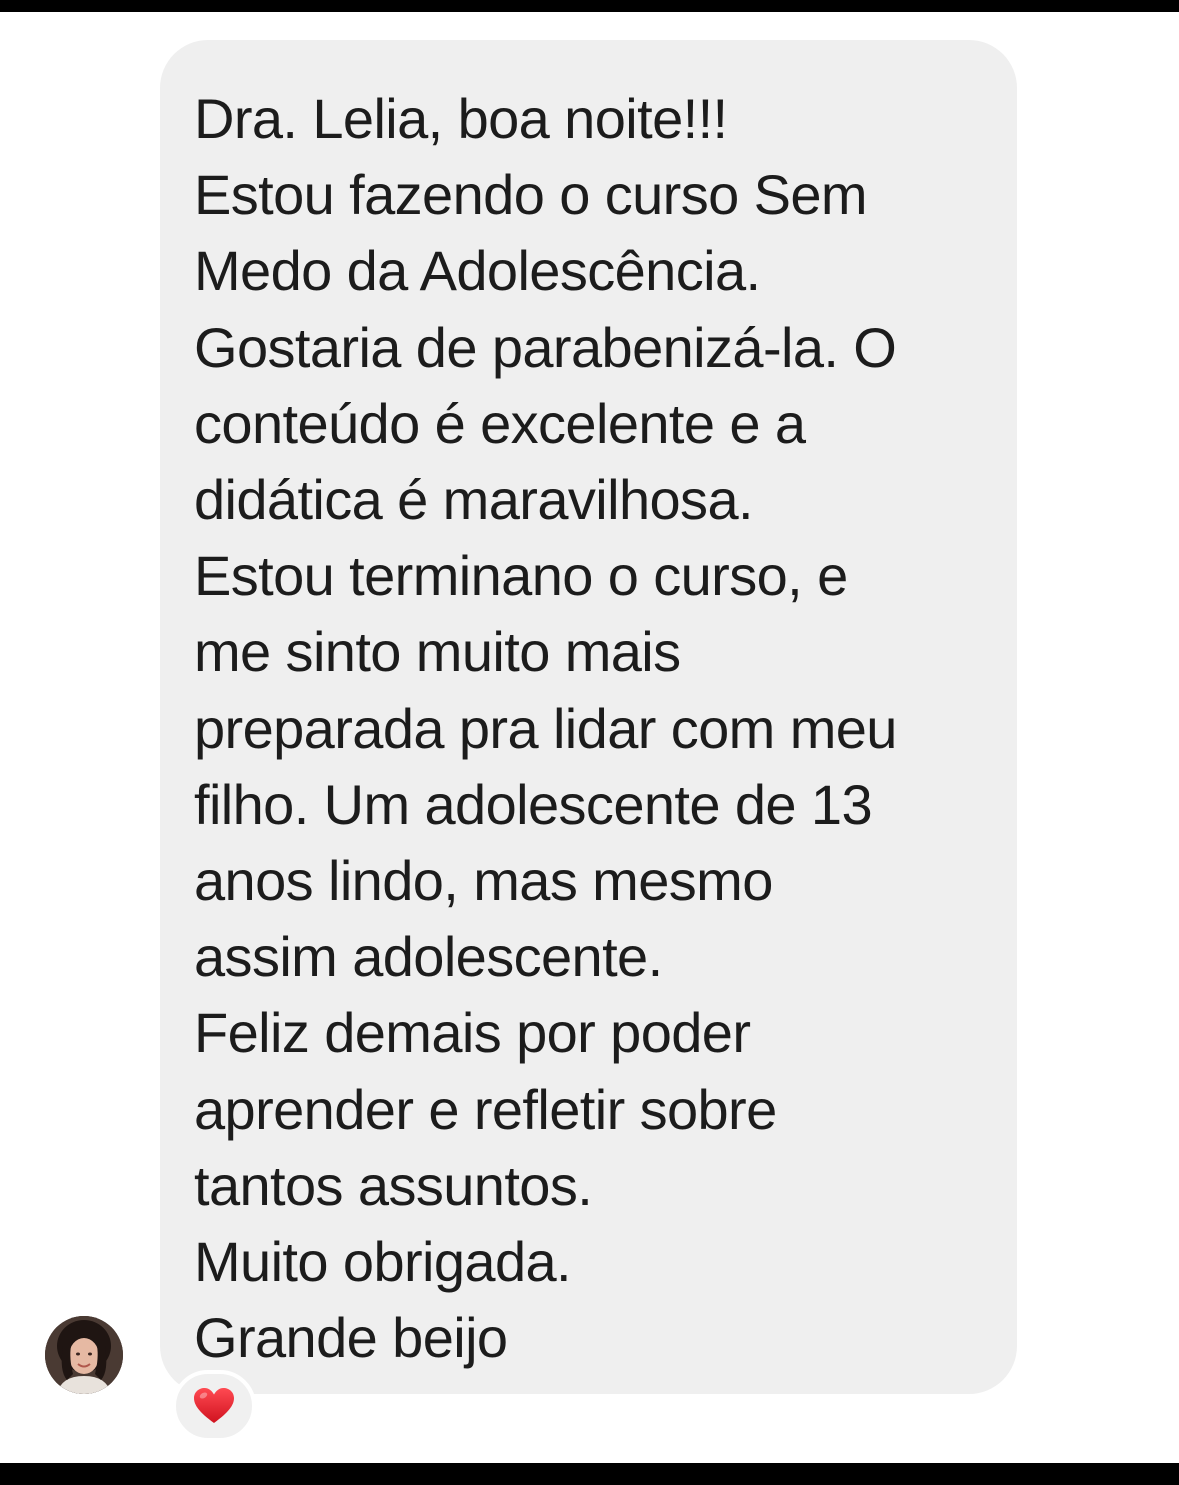 This screenshot has width=1179, height=1485. Describe the element at coordinates (393, 1185) in the screenshot. I see `message-line: tantos assuntos.` at that location.